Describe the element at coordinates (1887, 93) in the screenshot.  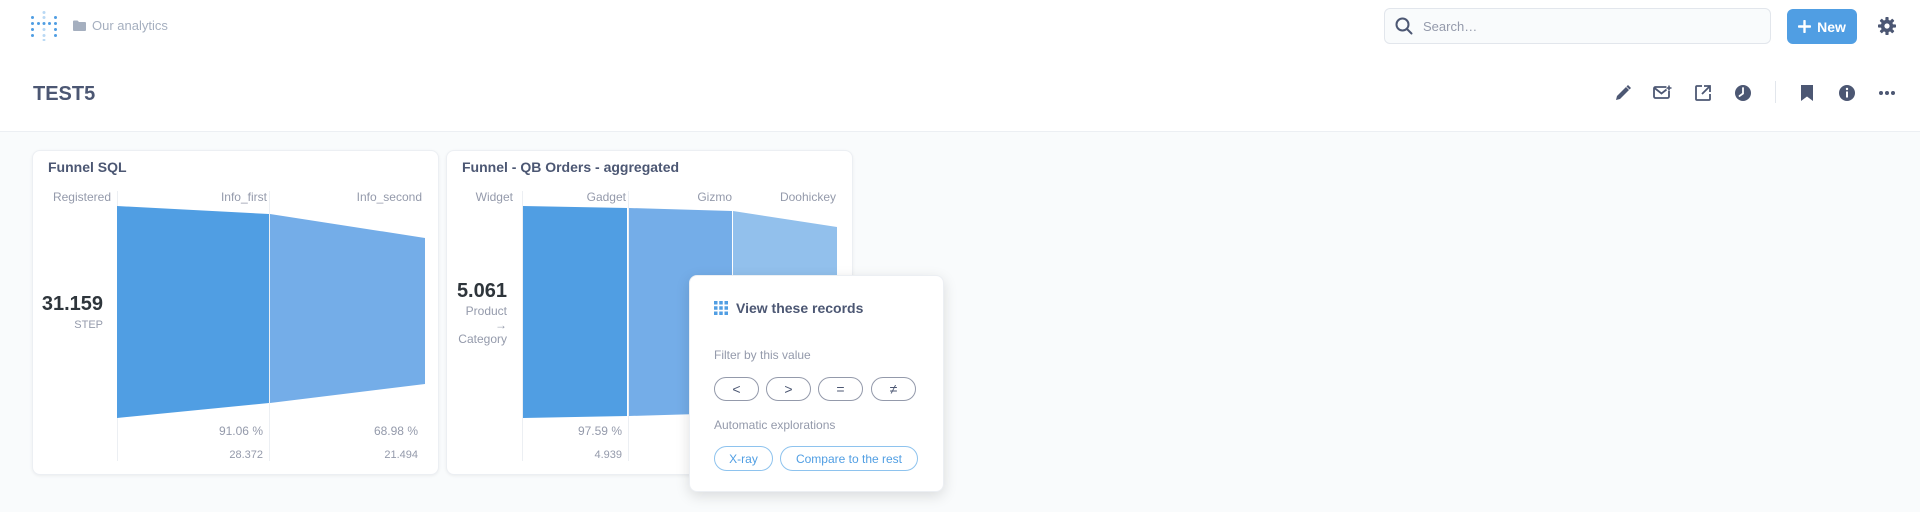
I see `more-options-icon` at that location.